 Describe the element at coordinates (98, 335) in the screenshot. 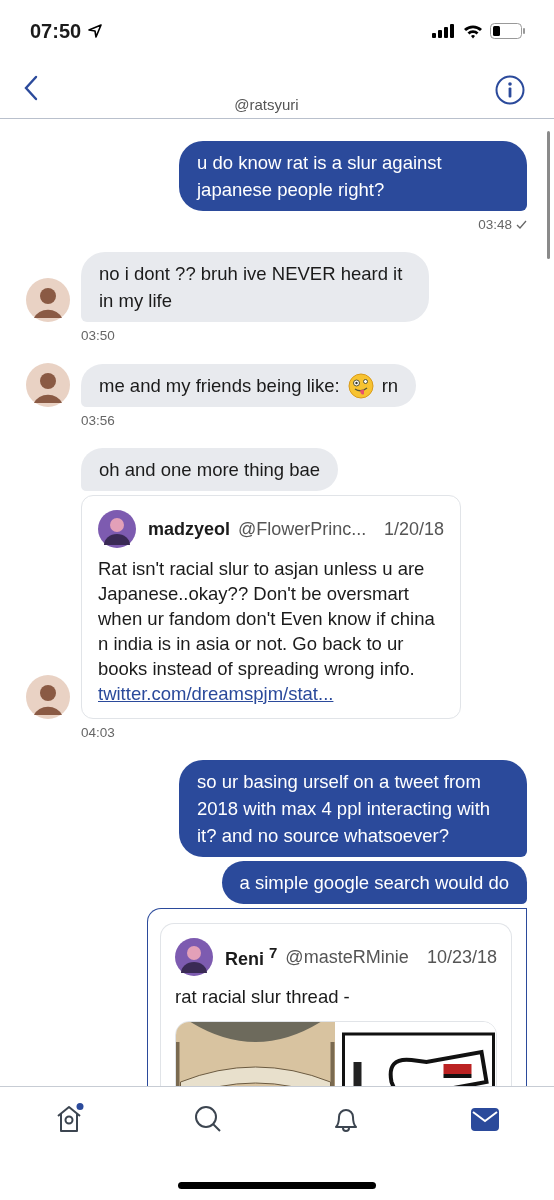

I see `message-time: 03:50` at that location.